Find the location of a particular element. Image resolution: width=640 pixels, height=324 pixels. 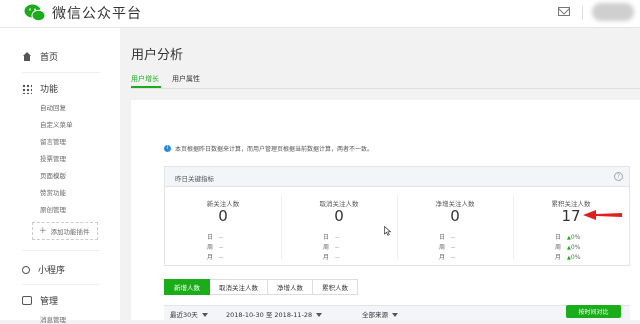

kpi-net-follows: 净增关注人数 0 日 -- 周 -- 月 -- is located at coordinates (455, 228).